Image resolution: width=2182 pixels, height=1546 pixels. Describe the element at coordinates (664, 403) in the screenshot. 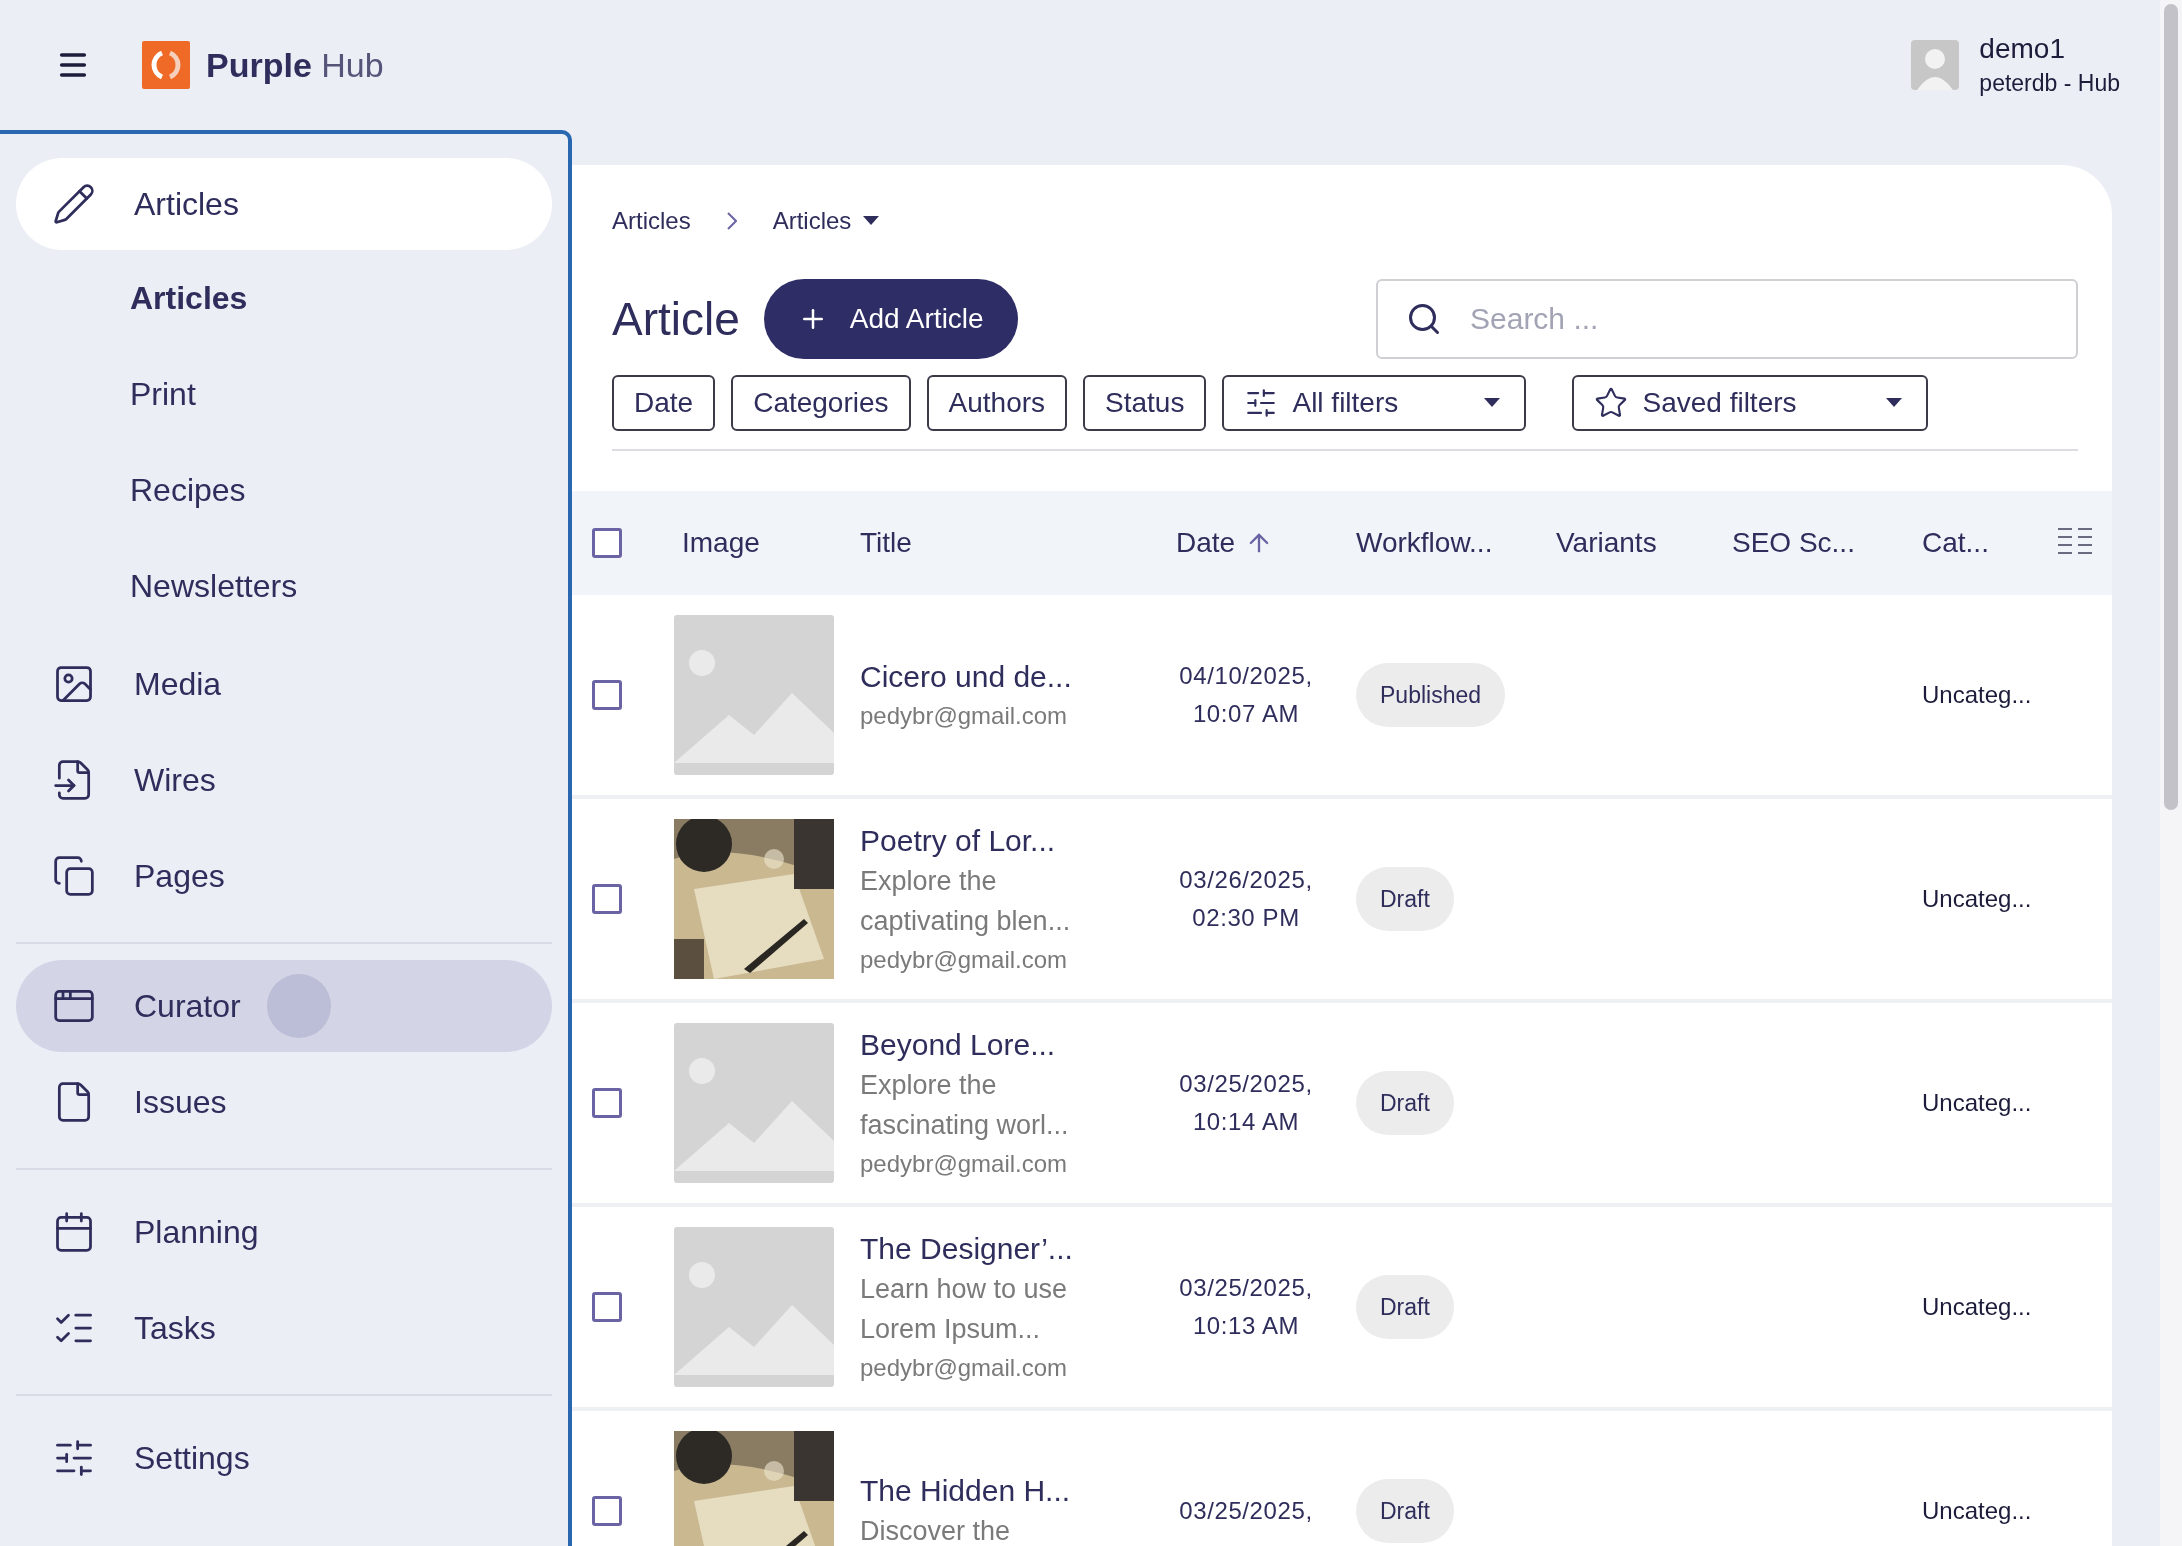

I see `filter-chip: Date` at that location.